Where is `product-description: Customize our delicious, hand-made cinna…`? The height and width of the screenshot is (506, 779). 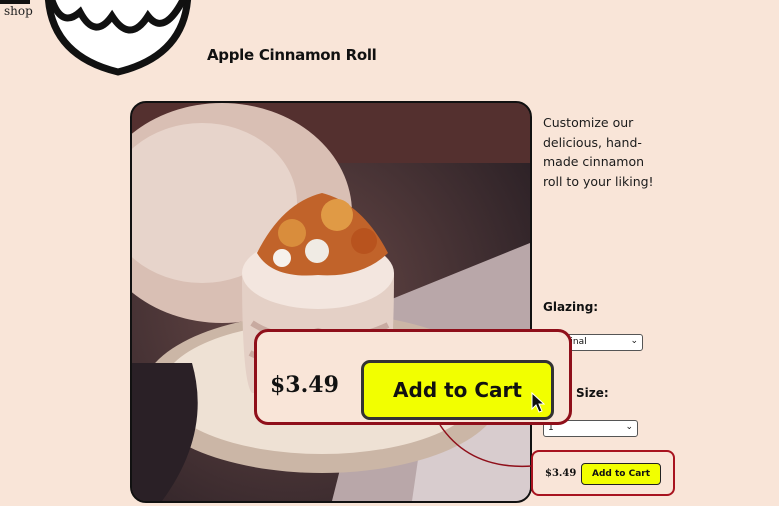 product-description: Customize our delicious, hand-made cinna… is located at coordinates (598, 152).